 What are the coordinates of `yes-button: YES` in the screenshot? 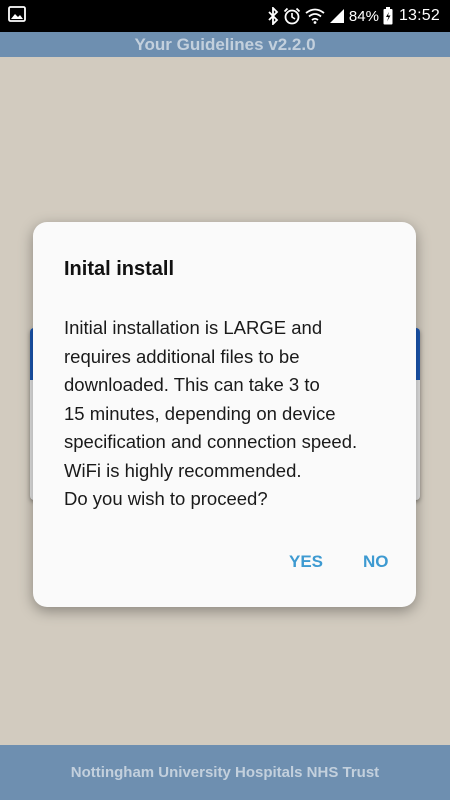 It's located at (306, 562).